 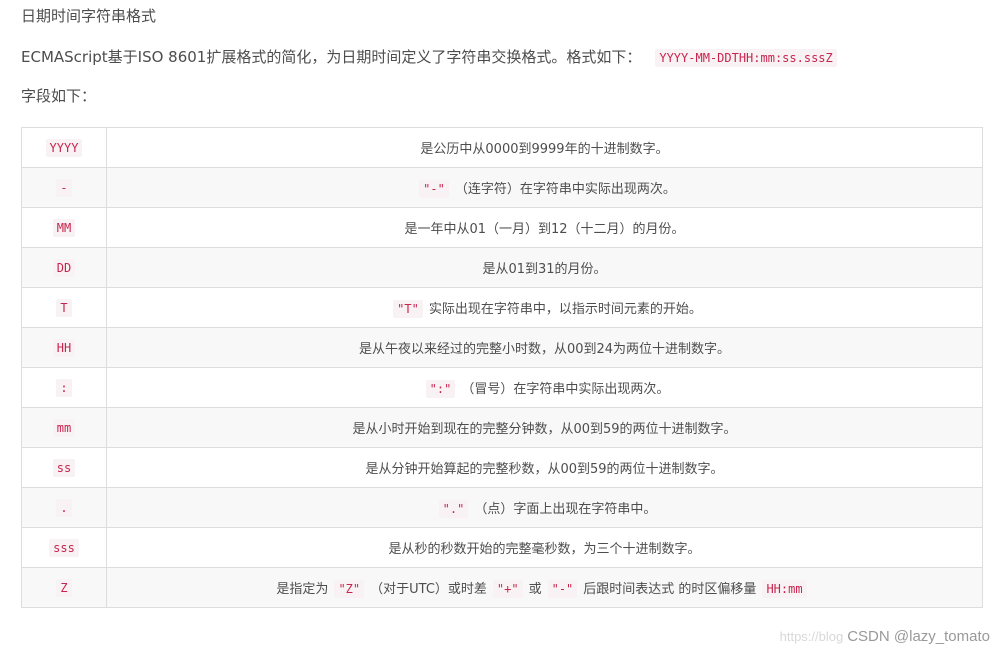 I want to click on field-description-cell: ":" （冒号）在字符串中实际出现两次。, so click(x=544, y=387).